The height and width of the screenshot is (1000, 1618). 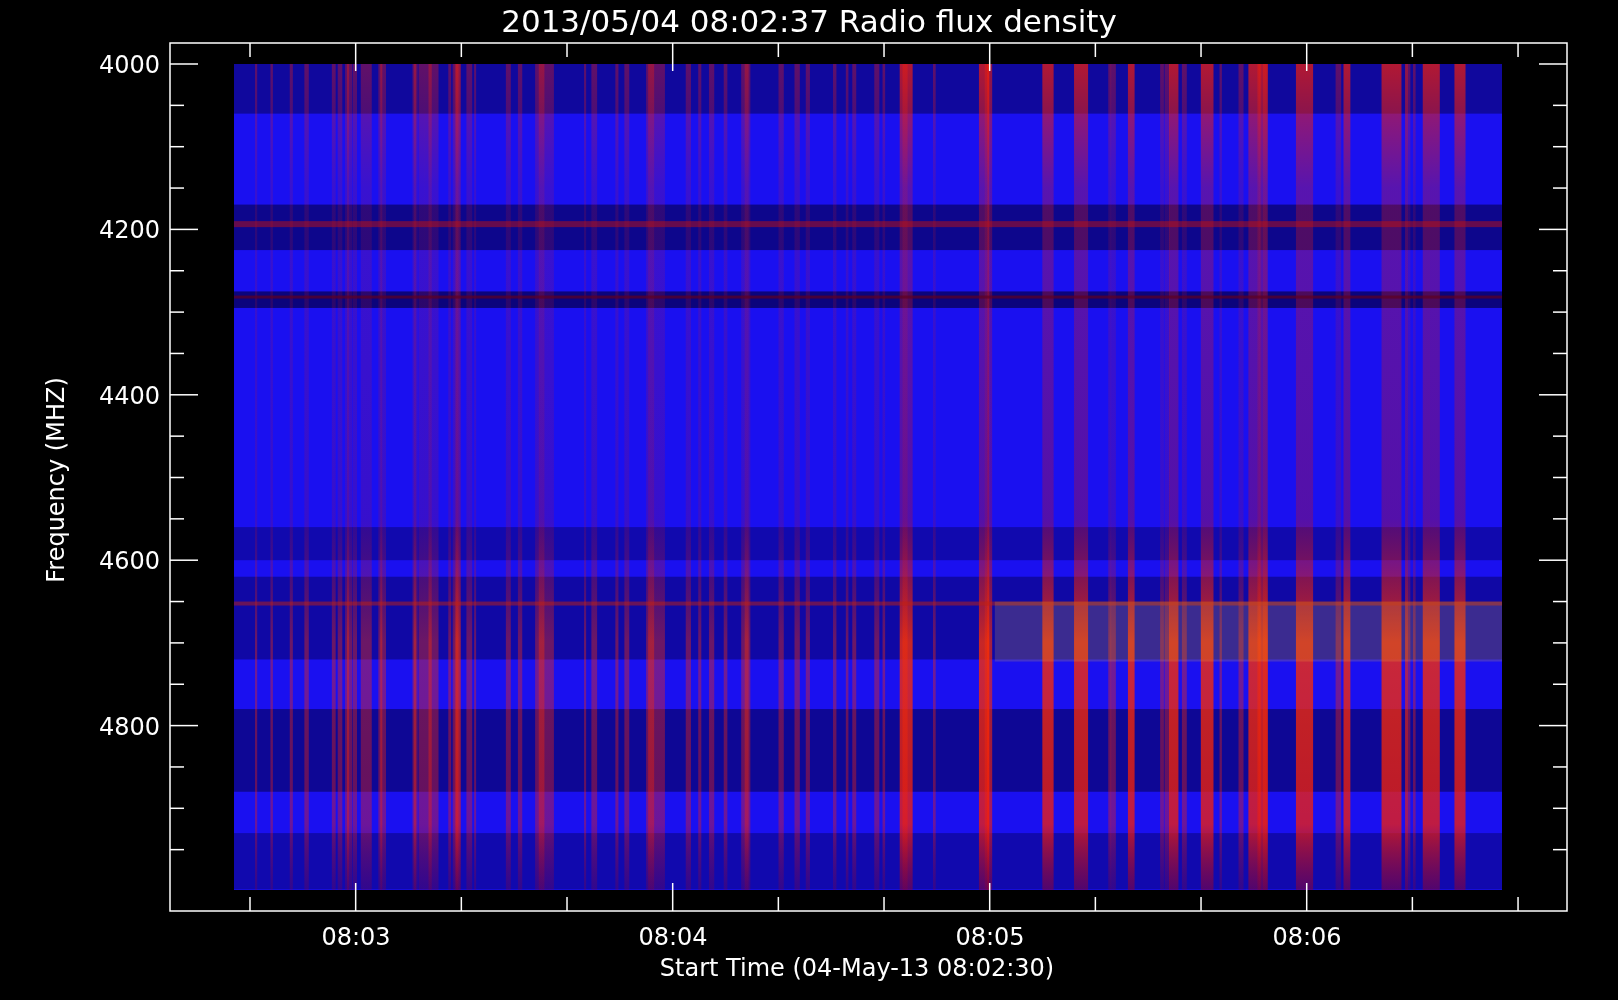 What do you see at coordinates (129, 726) in the screenshot?
I see `y-tick-label: 4800` at bounding box center [129, 726].